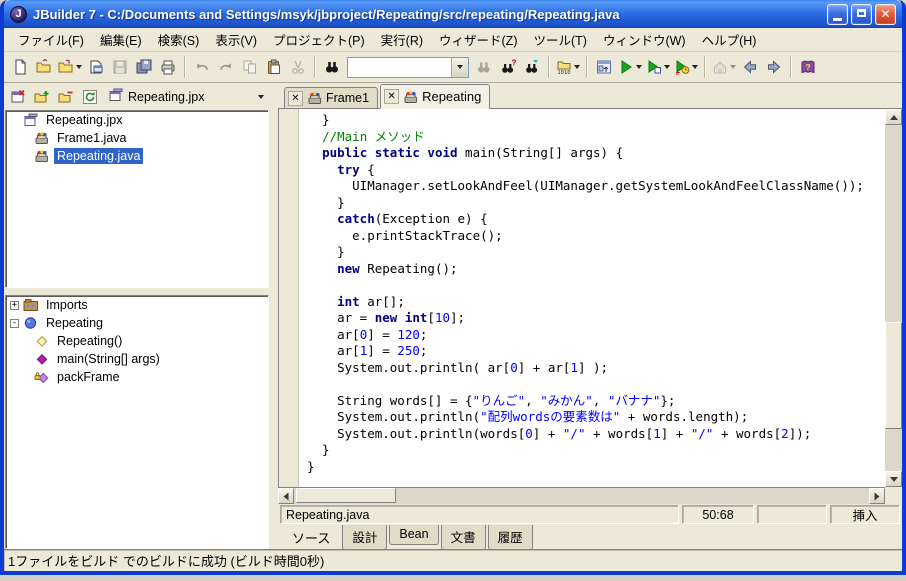 This screenshot has height=581, width=906. Describe the element at coordinates (644, 39) in the screenshot. I see `menu-item-8: ウィンドウ(W)` at that location.